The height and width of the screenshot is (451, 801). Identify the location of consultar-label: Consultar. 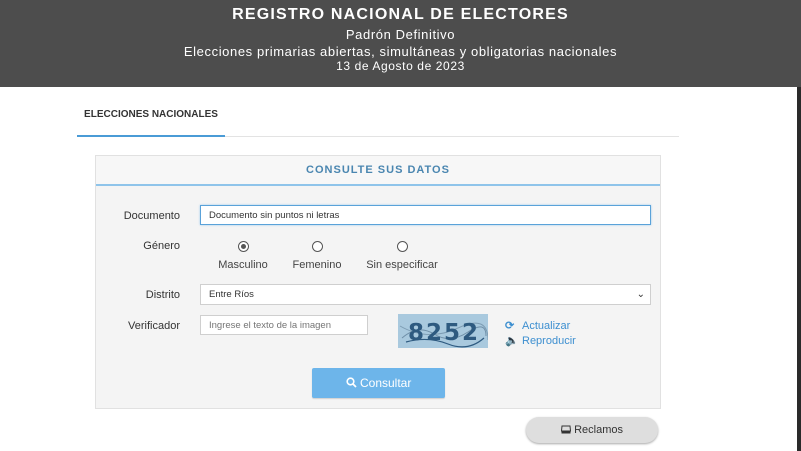
(385, 383).